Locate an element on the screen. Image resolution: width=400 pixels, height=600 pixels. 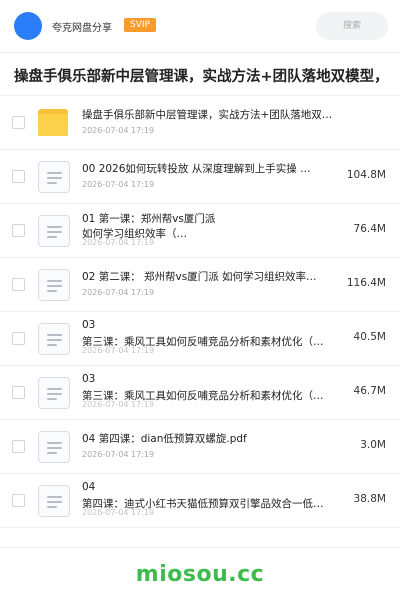
file-size: 116.4M is located at coordinates (366, 283).